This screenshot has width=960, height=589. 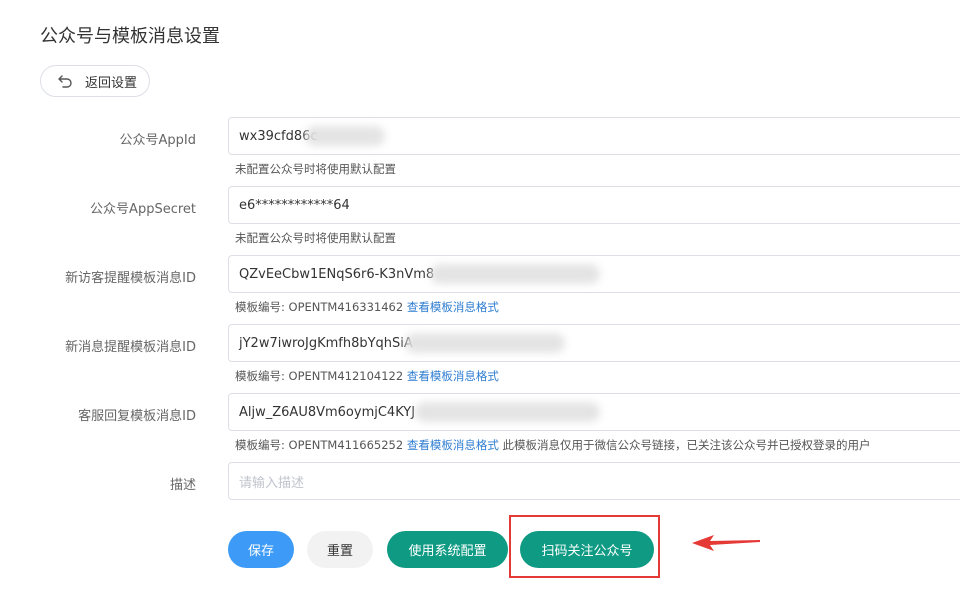 I want to click on visitor-template-value: QZvEeCbw1ENqS6r6-K3nVm8, so click(x=337, y=274).